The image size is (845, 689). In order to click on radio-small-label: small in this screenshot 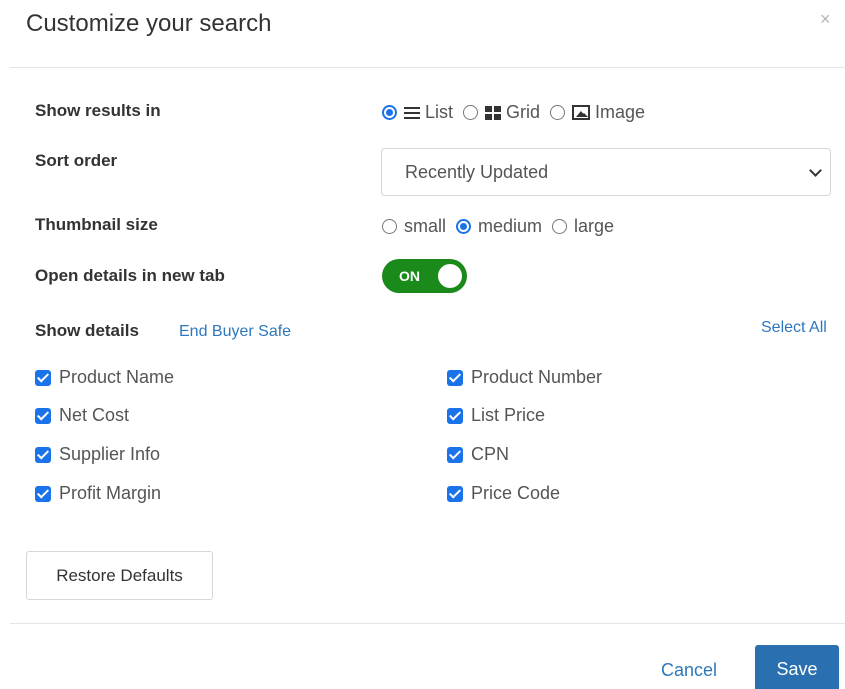, I will do `click(425, 226)`.